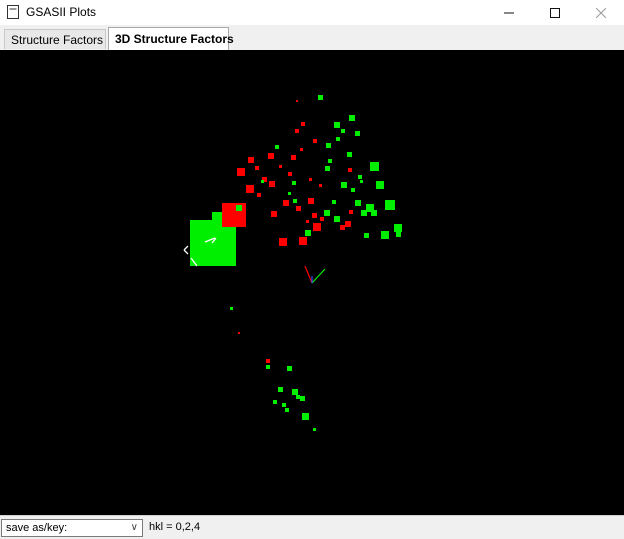 The height and width of the screenshot is (539, 624). What do you see at coordinates (312, 38) in the screenshot?
I see `tab-strip: Structure Factors 3D Structure Factors` at bounding box center [312, 38].